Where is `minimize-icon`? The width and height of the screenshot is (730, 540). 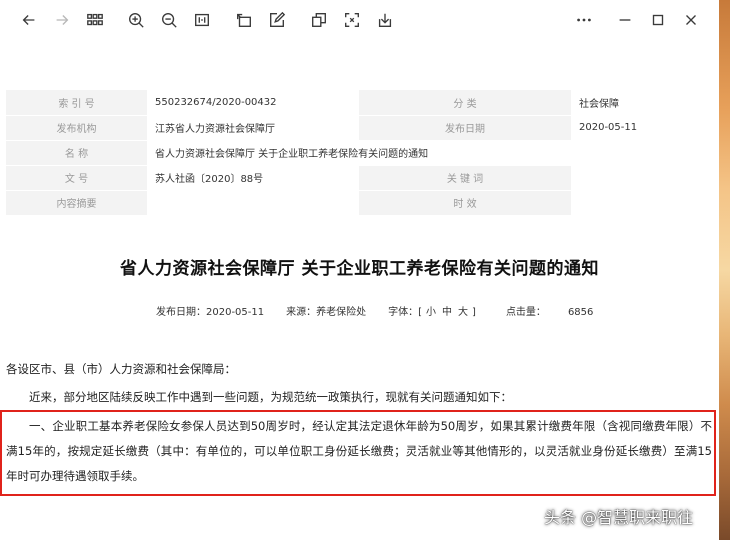
minimize-icon is located at coordinates (625, 20).